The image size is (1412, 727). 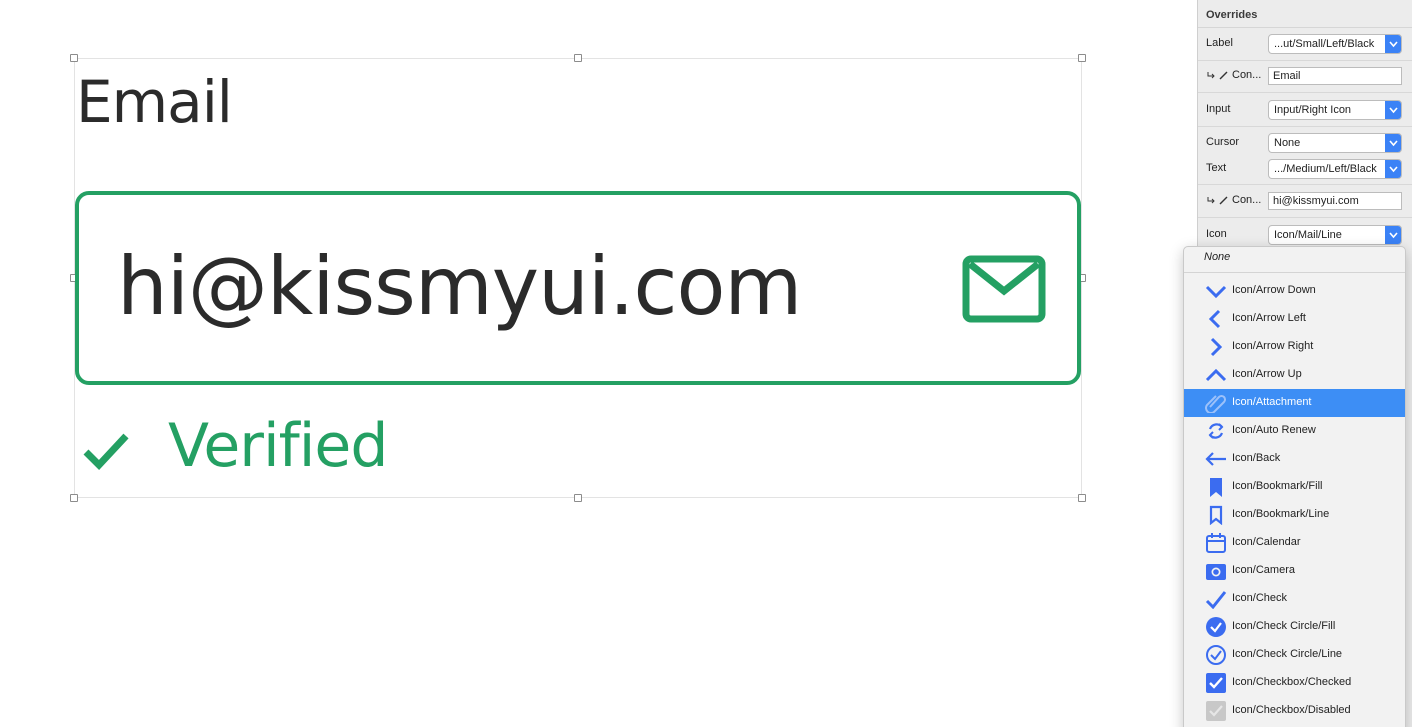 I want to click on input-style-value: Input/Right Icon, so click(x=1313, y=110).